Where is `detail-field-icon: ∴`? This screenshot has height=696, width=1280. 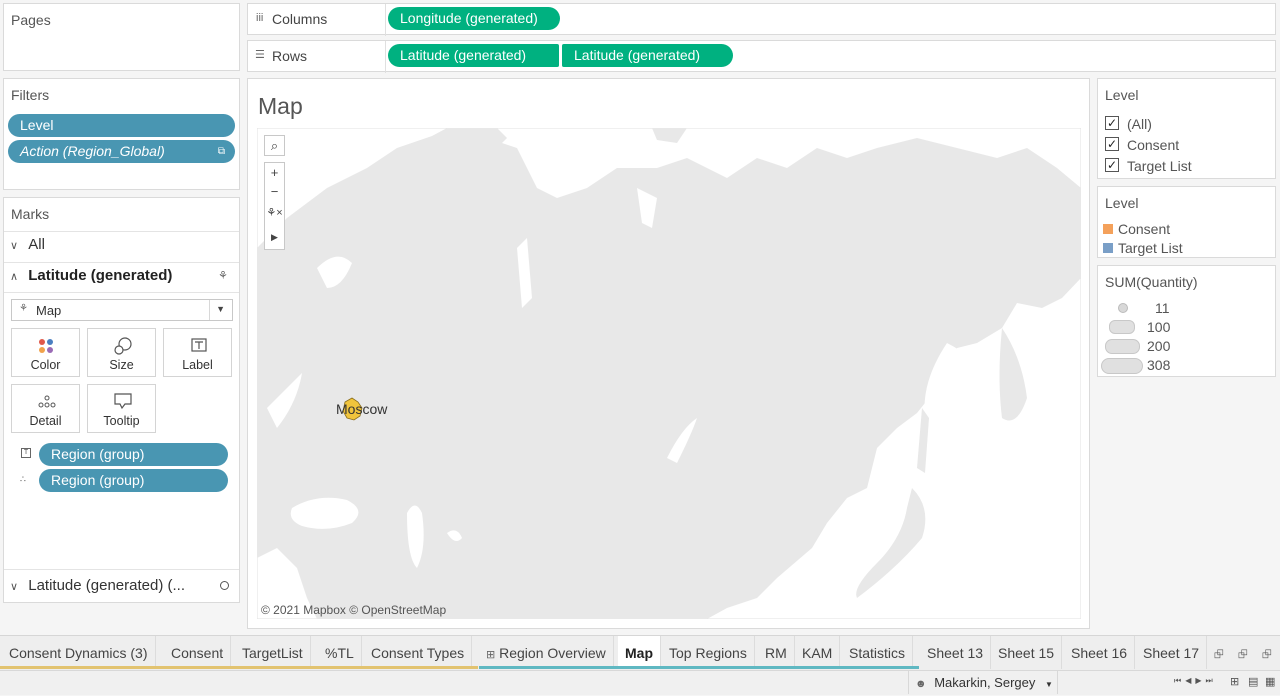 detail-field-icon: ∴ is located at coordinates (23, 479).